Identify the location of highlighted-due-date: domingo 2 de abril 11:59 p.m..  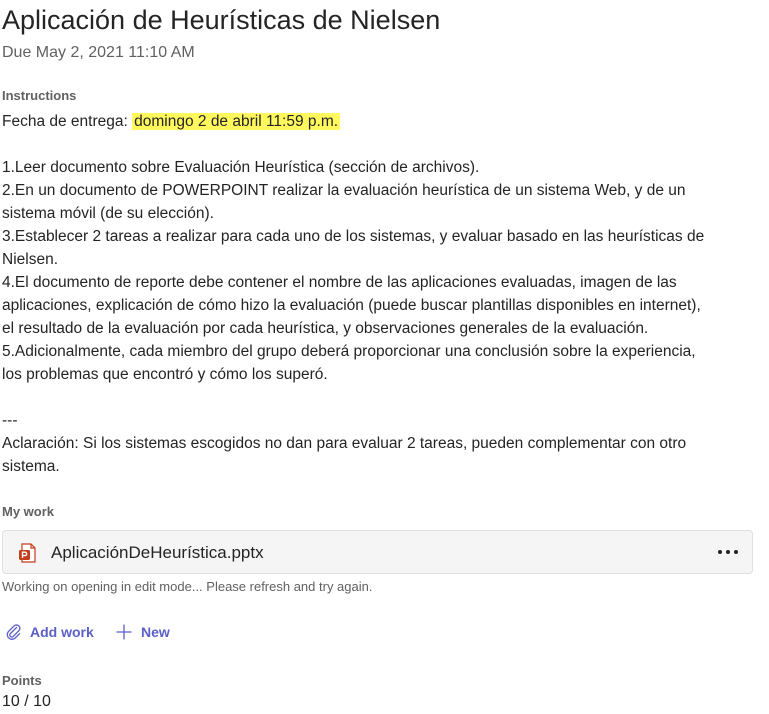
(236, 121).